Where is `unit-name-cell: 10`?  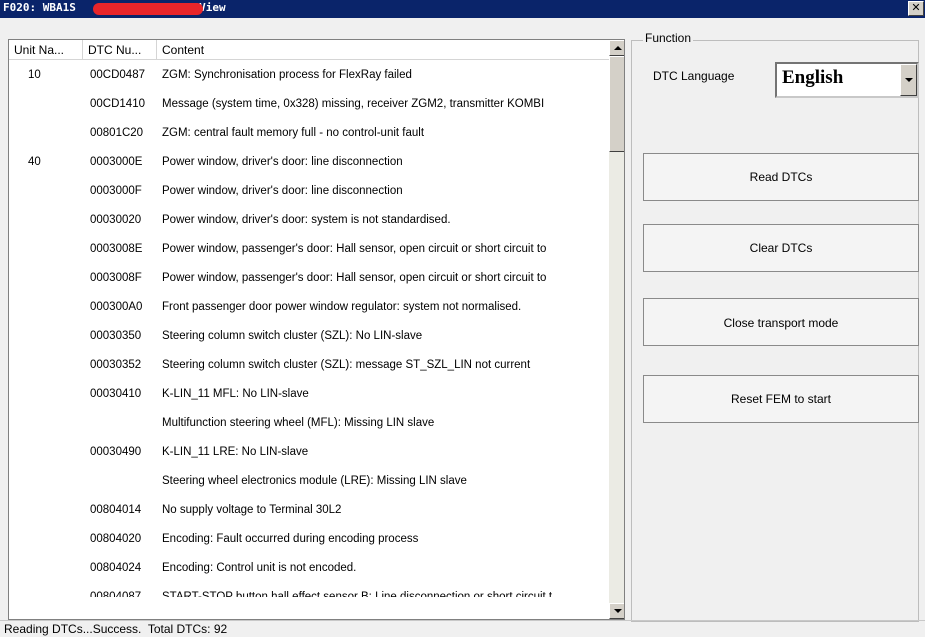
unit-name-cell: 10 is located at coordinates (34, 75).